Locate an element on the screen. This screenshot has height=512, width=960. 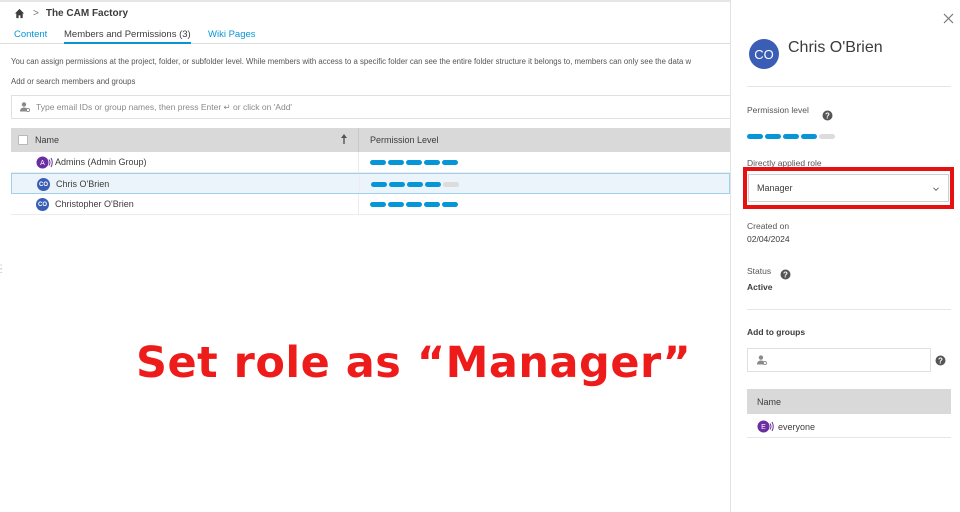
select-all-checkbox is located at coordinates (23, 140).